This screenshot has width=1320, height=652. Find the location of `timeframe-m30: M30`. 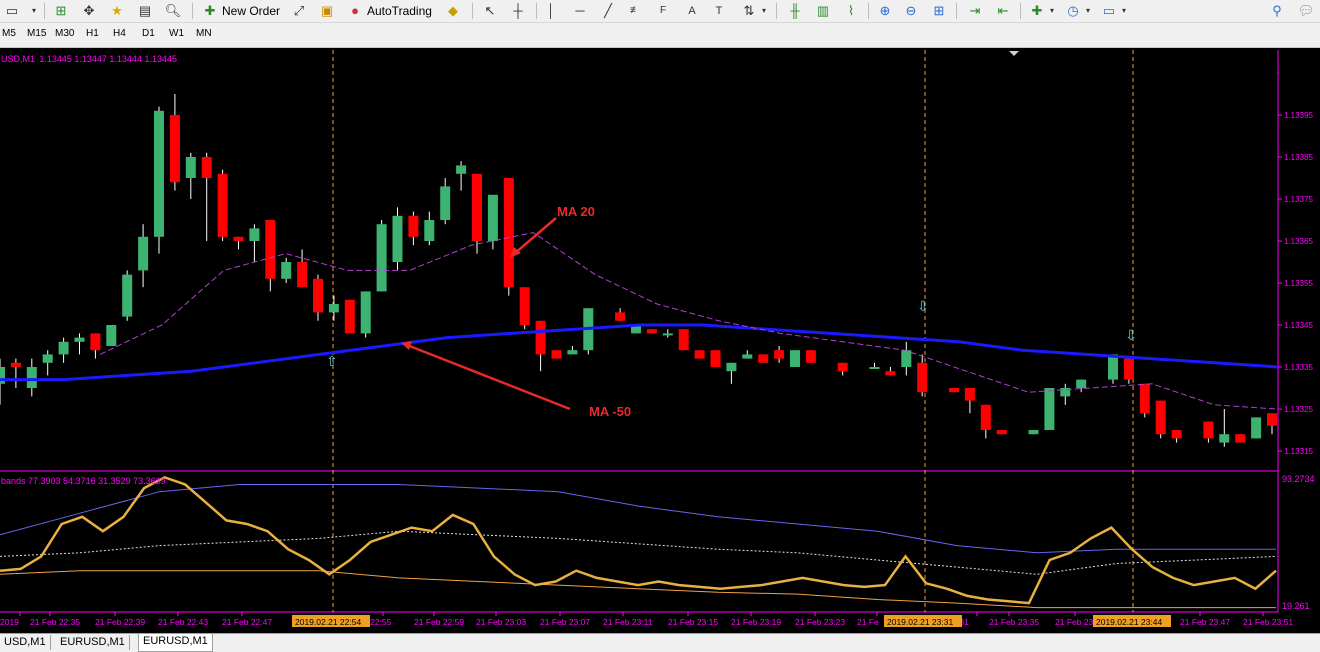

timeframe-m30: M30 is located at coordinates (64, 33).